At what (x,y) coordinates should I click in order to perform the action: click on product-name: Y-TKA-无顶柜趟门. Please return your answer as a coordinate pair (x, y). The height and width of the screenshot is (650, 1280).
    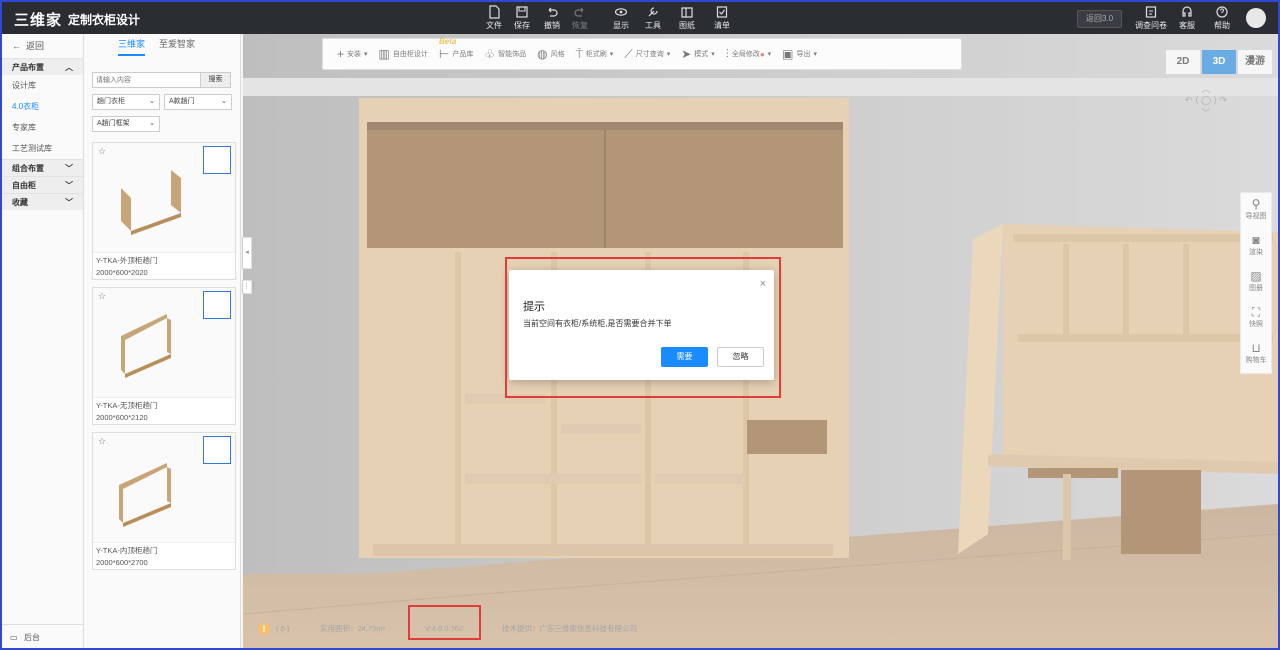
    Looking at the image, I should click on (127, 405).